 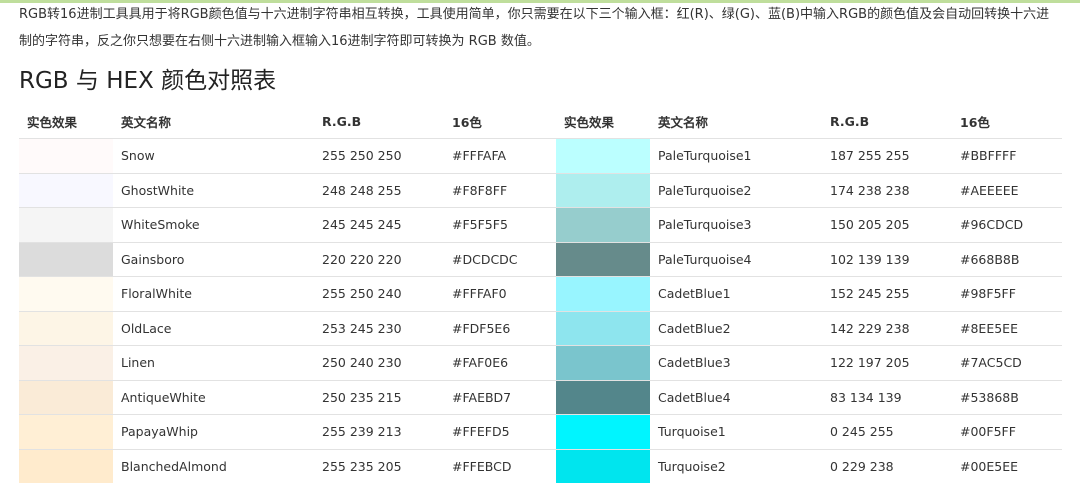 What do you see at coordinates (500, 259) in the screenshot?
I see `hex-value-cell: #DCDCDC` at bounding box center [500, 259].